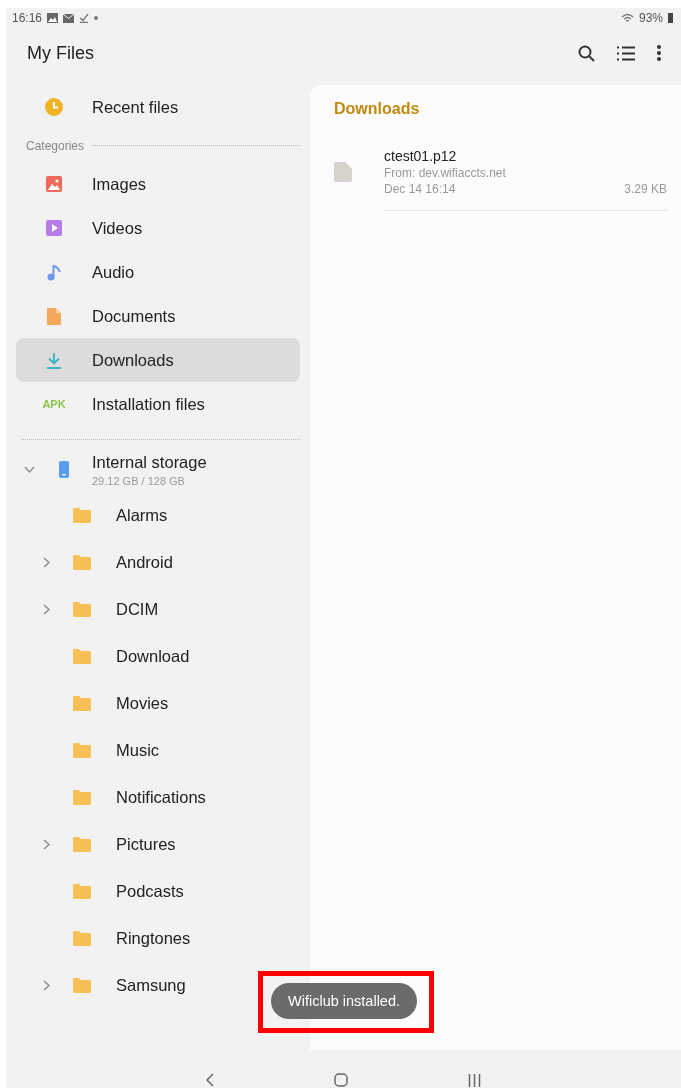  I want to click on file-icon, so click(343, 172).